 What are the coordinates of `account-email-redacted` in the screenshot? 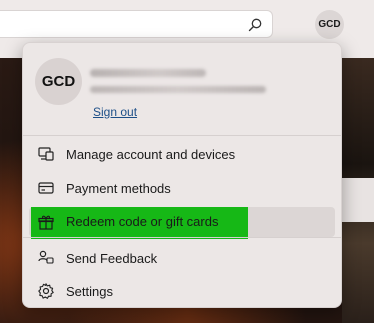 It's located at (178, 89).